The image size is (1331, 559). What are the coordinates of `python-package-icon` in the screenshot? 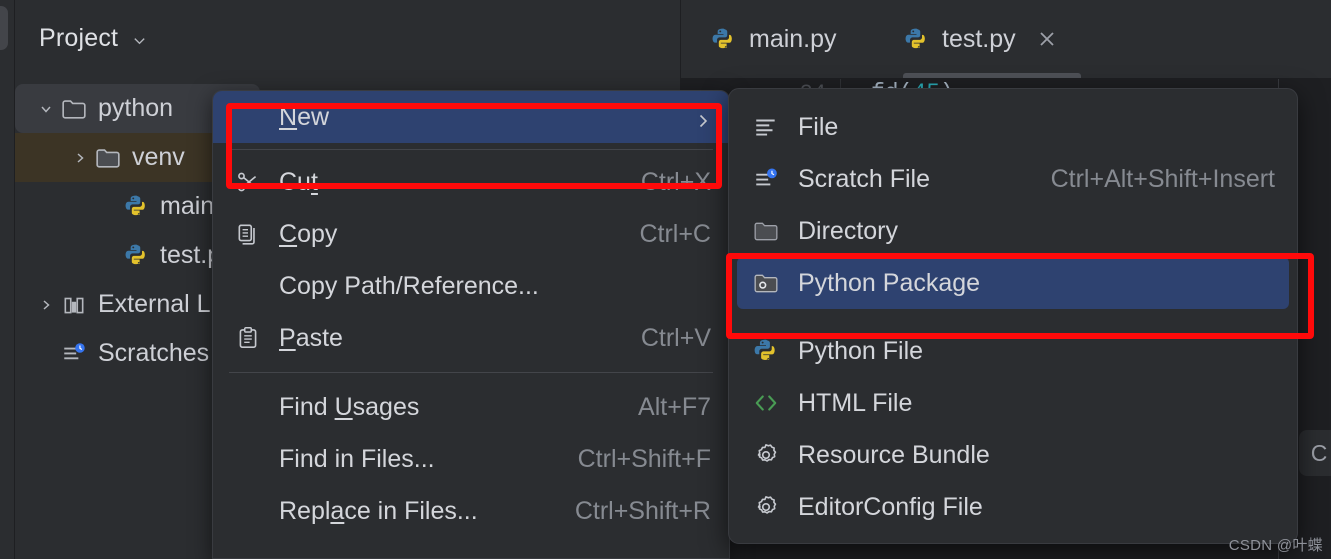 It's located at (766, 283).